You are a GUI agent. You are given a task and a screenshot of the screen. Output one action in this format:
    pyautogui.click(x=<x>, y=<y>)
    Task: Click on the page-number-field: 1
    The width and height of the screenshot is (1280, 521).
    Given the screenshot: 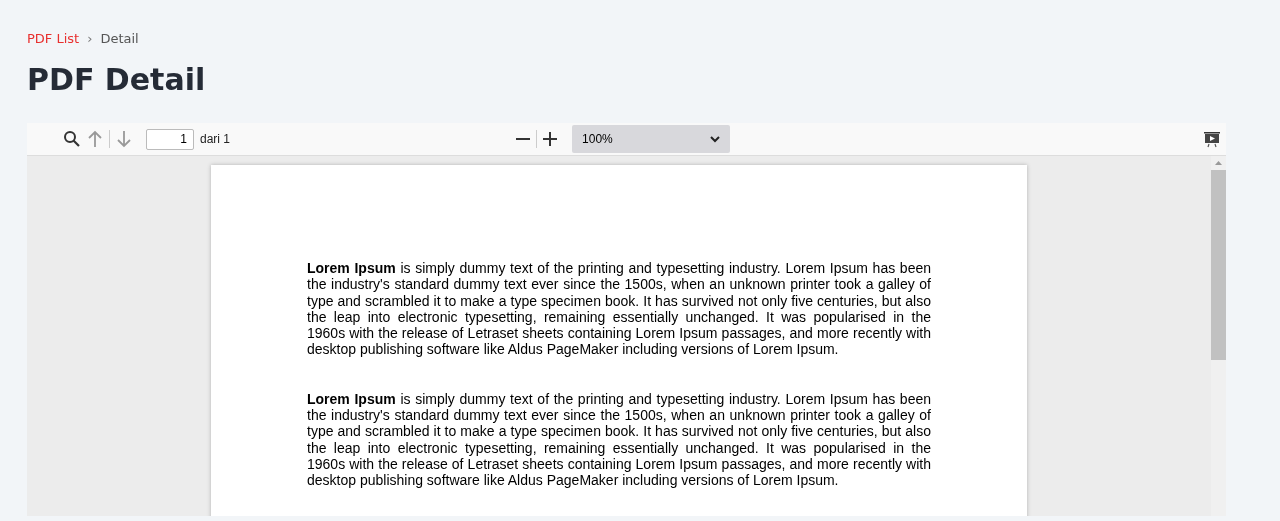 What is the action you would take?
    pyautogui.click(x=170, y=139)
    